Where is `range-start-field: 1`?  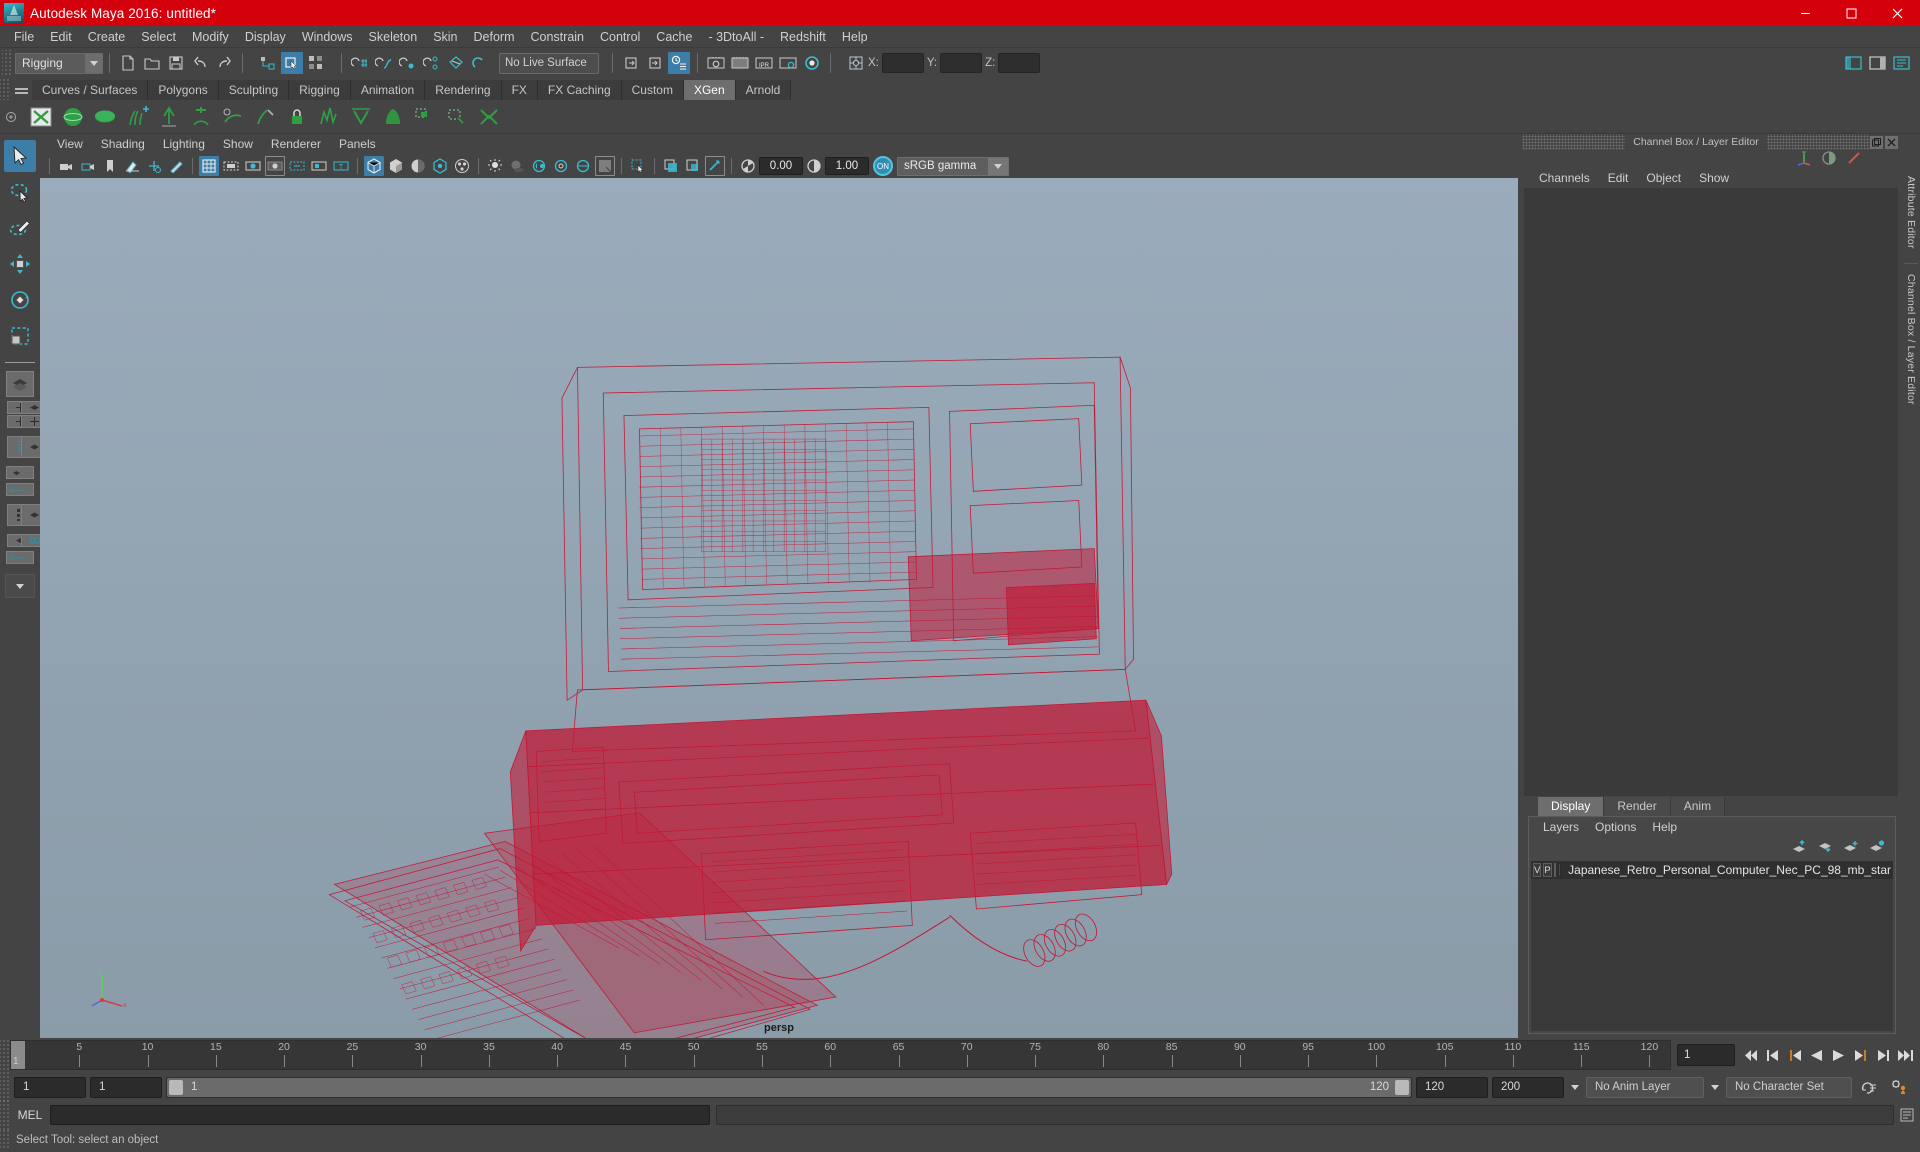
range-start-field: 1 is located at coordinates (126, 1087).